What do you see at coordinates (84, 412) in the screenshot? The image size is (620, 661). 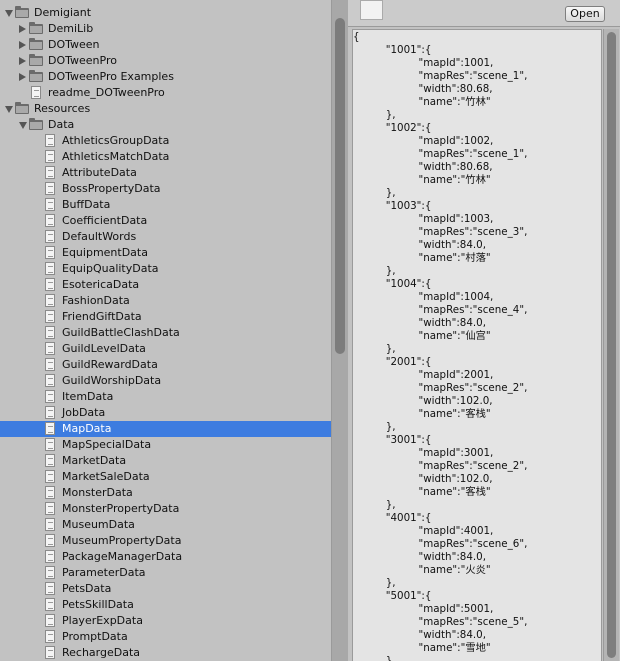 I see `tree-item-label: JobData` at bounding box center [84, 412].